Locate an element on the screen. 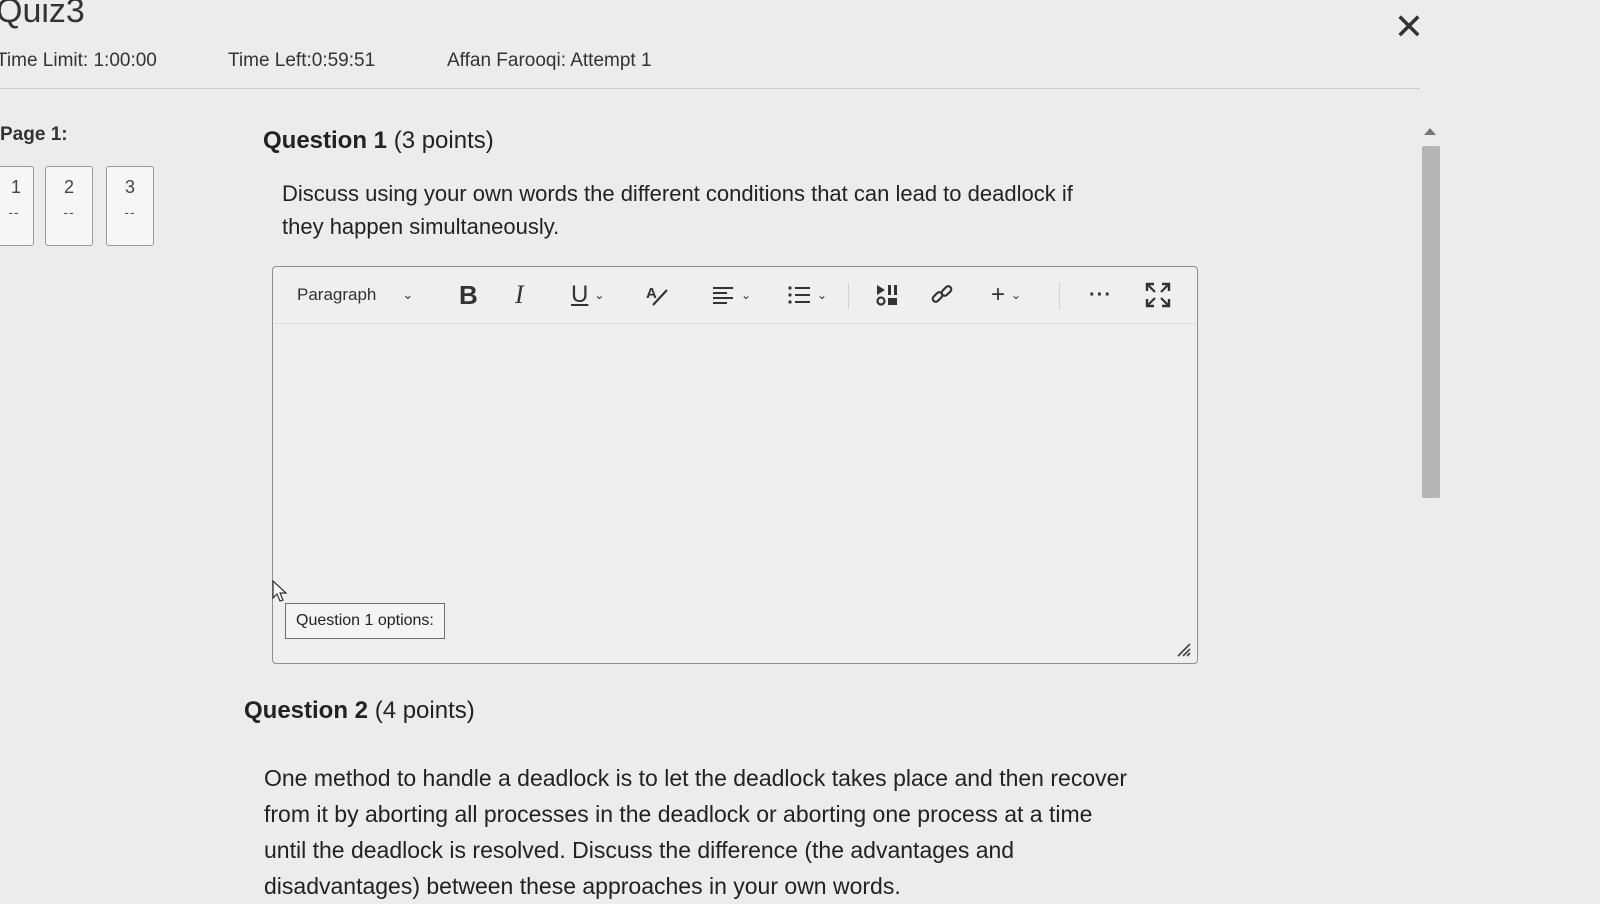 The image size is (1600, 904). underline-label: U is located at coordinates (580, 294).